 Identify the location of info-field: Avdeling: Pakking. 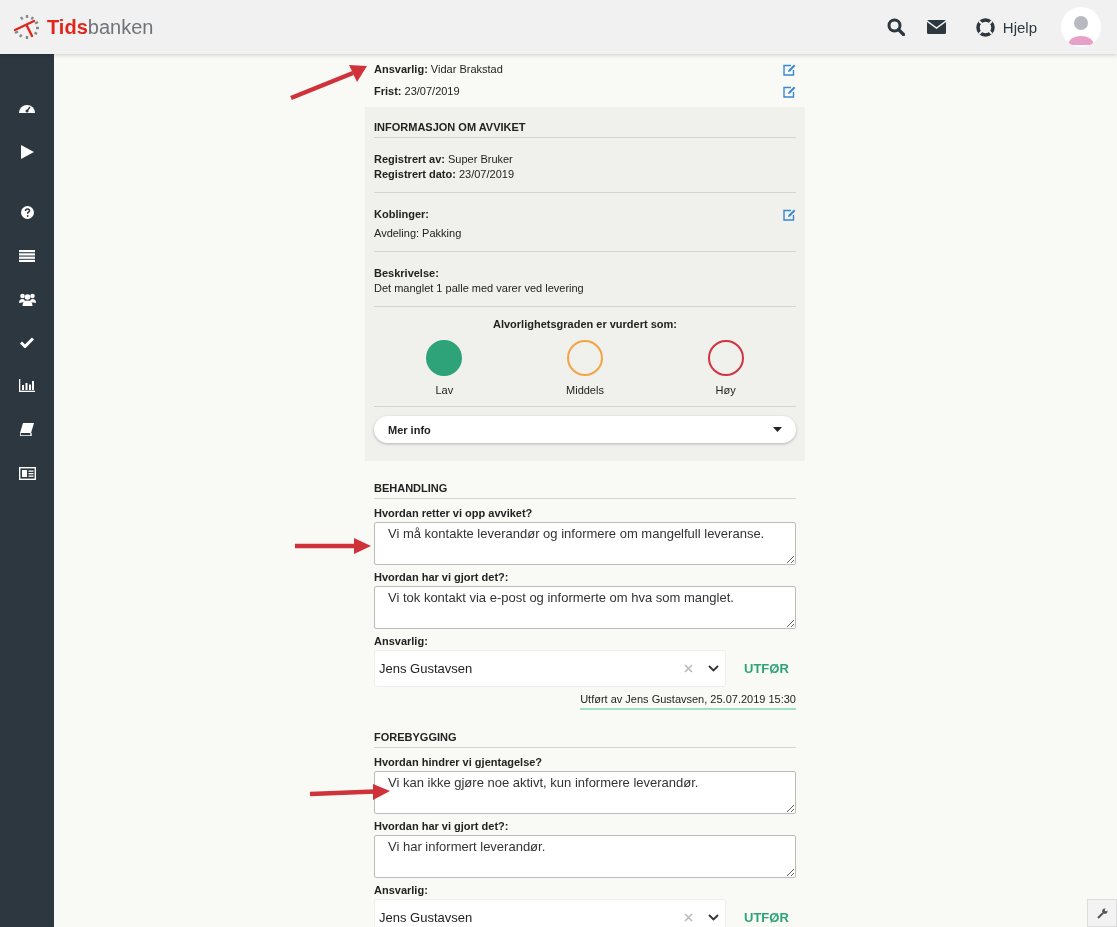
(585, 233).